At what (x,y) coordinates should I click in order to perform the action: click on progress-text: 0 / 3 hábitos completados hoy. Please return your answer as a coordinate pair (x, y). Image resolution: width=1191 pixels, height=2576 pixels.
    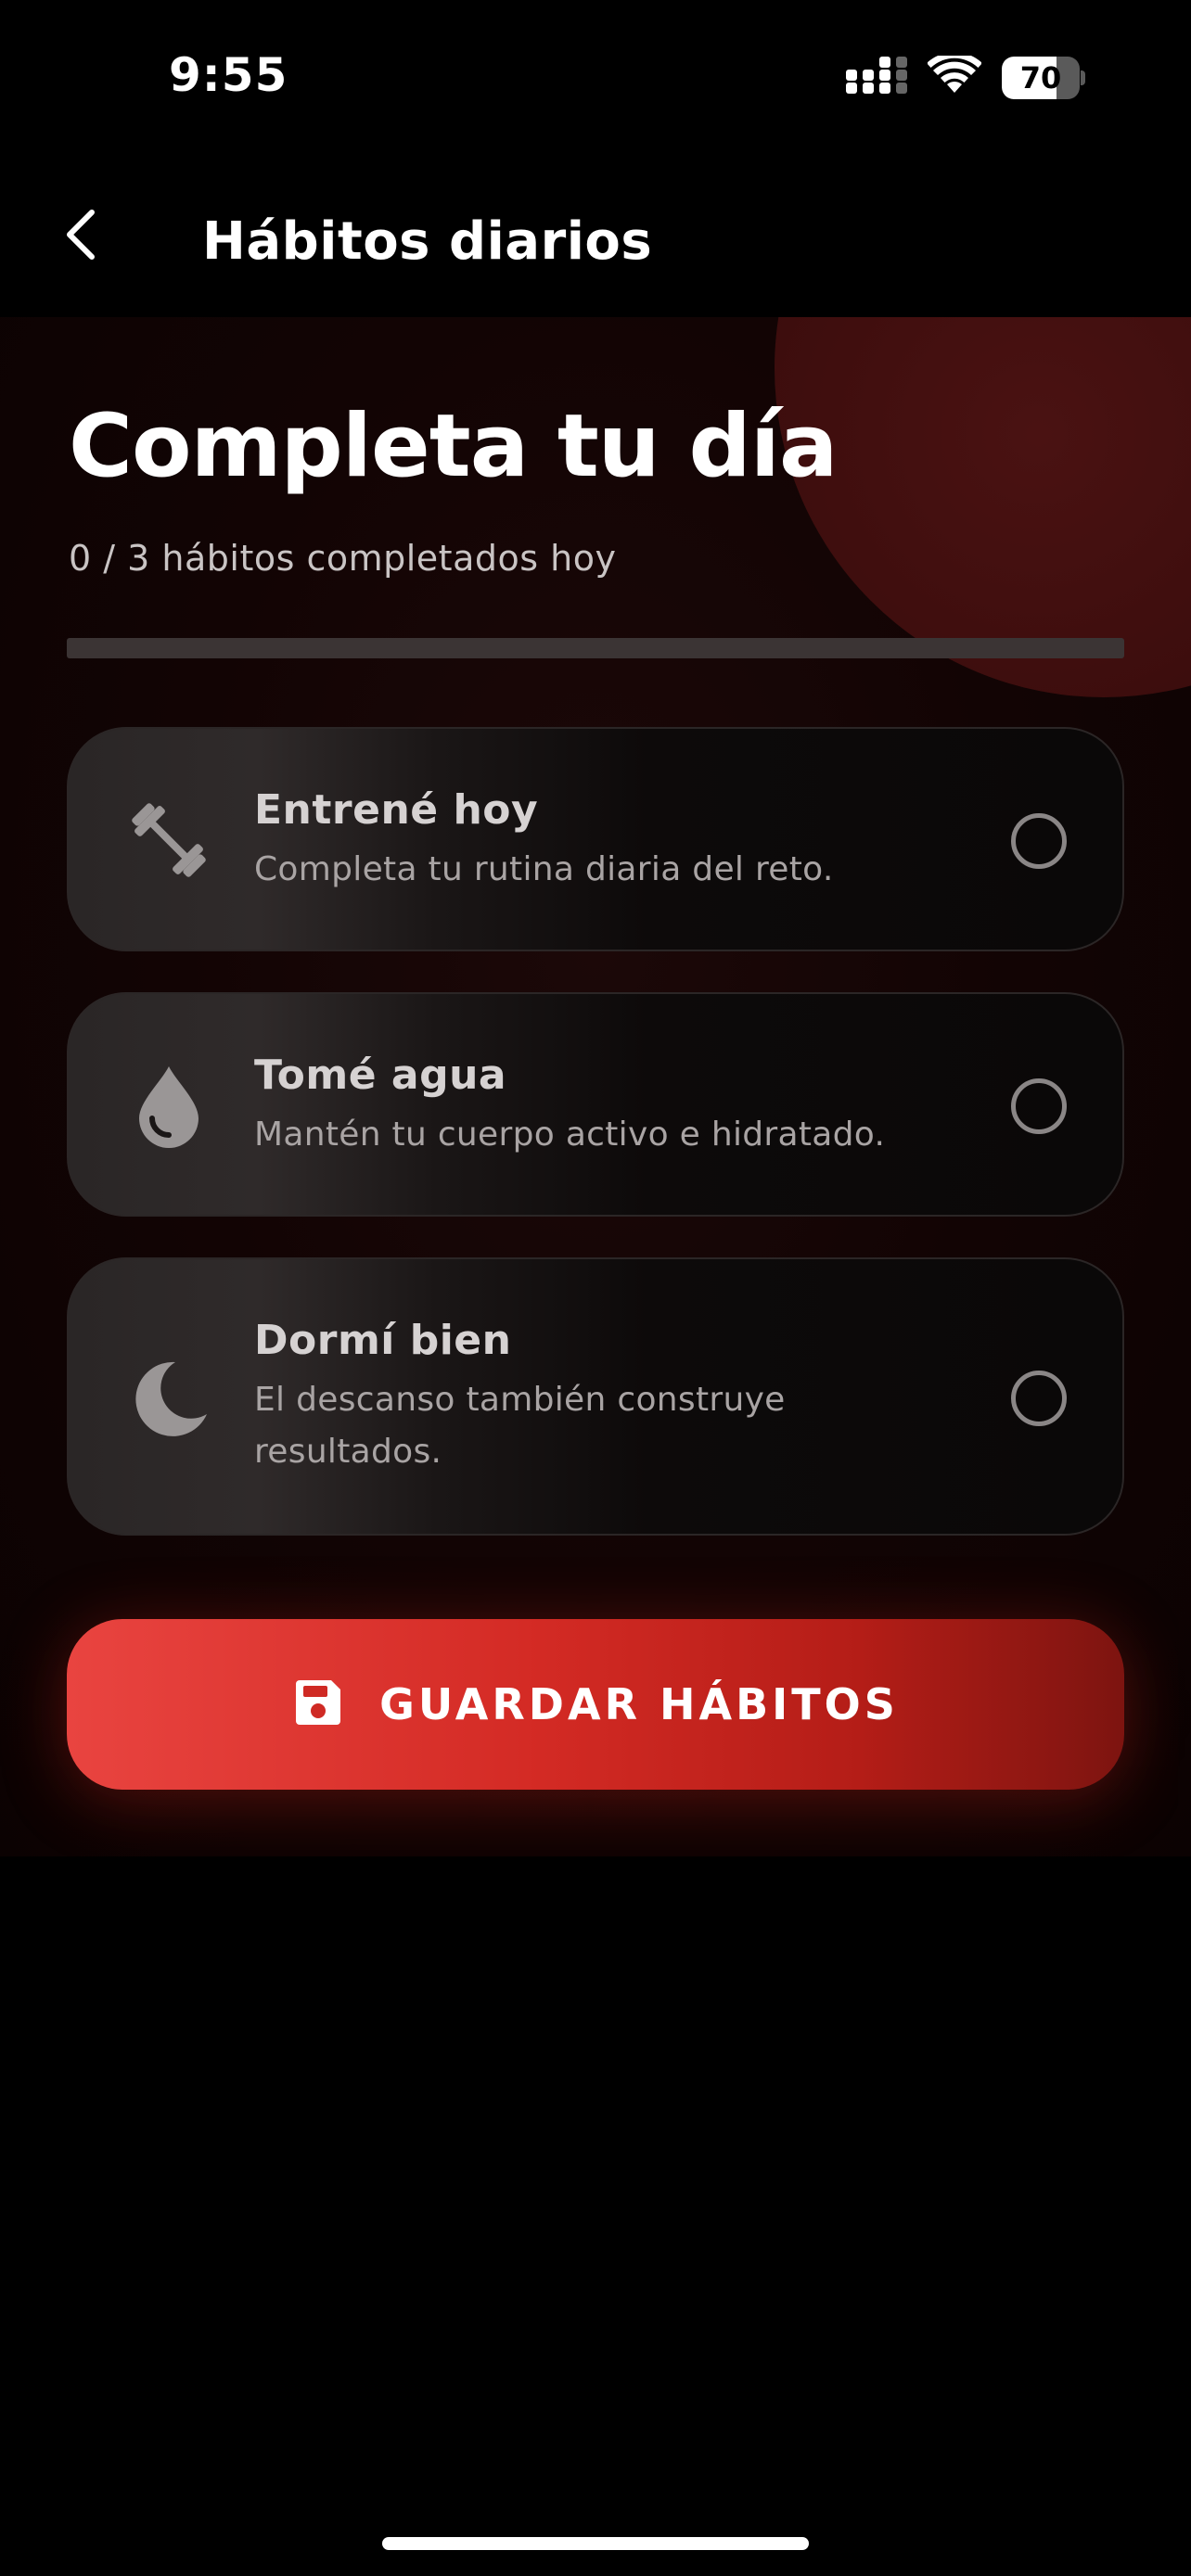
    Looking at the image, I should click on (343, 558).